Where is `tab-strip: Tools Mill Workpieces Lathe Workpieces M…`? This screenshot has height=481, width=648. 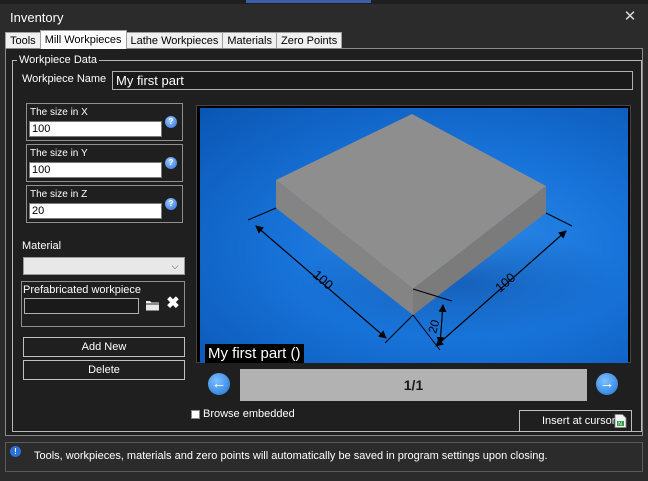 tab-strip: Tools Mill Workpieces Lathe Workpieces M… is located at coordinates (174, 39).